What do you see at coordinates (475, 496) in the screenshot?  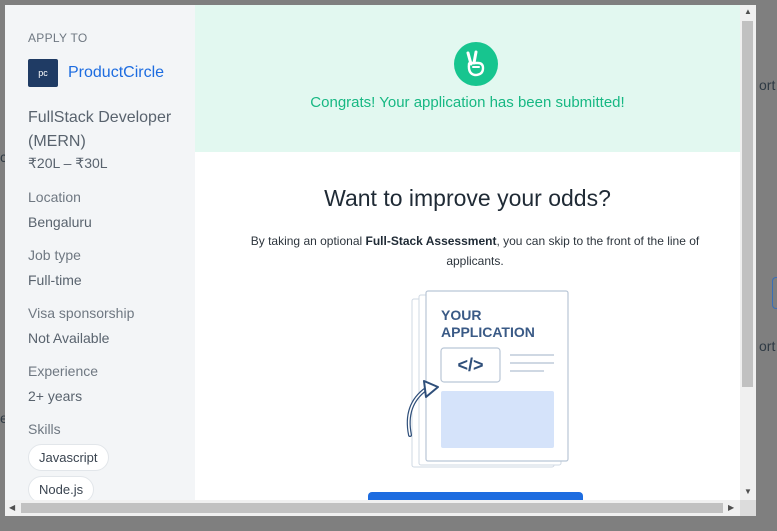 I see `take-assessment-button` at bounding box center [475, 496].